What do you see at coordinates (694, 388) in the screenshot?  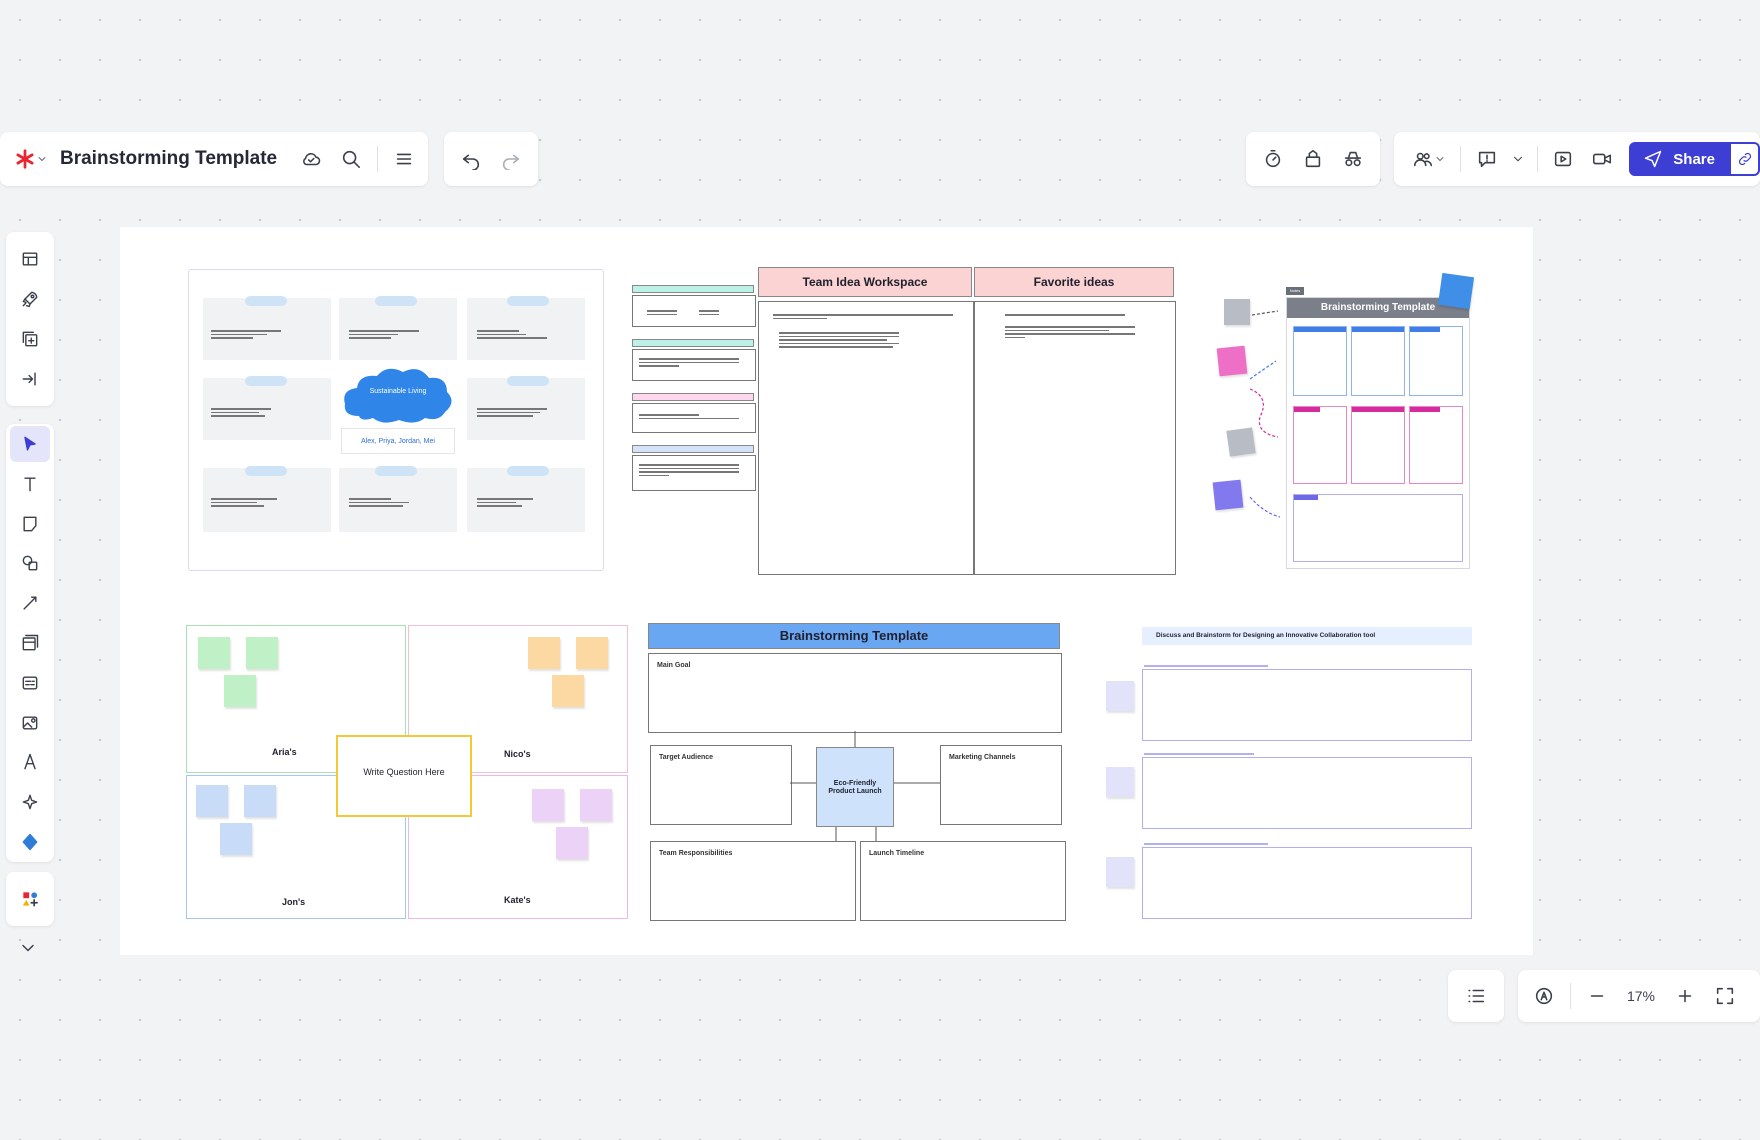 I see `info-column` at bounding box center [694, 388].